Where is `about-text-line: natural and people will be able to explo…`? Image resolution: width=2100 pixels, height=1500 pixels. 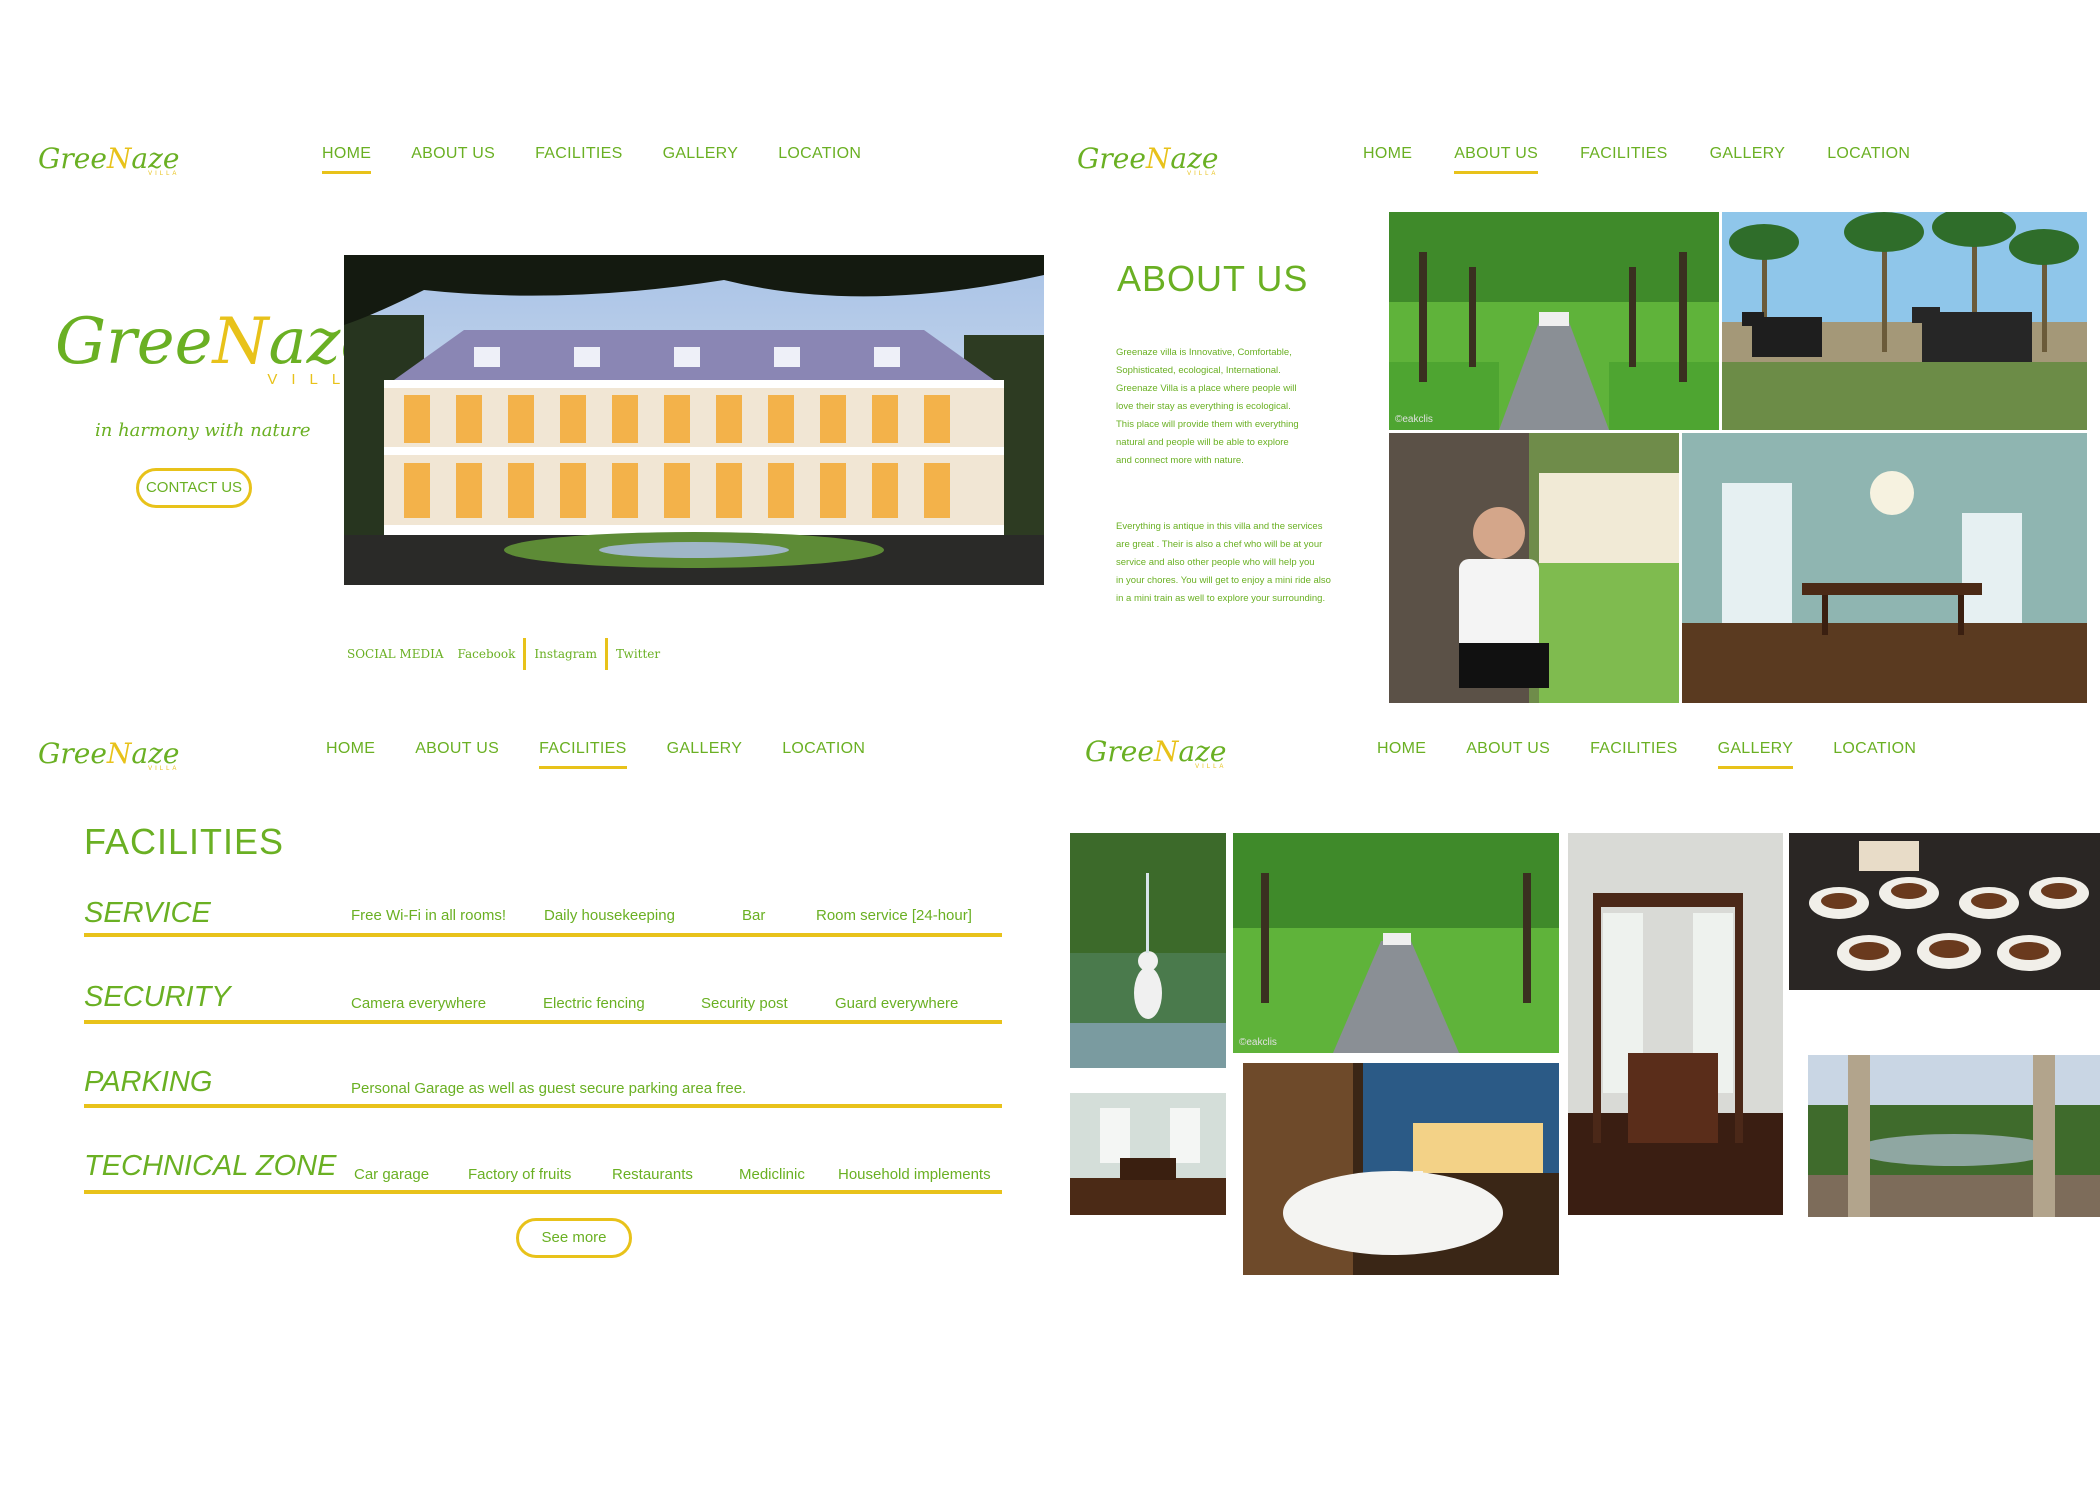
about-text-line: natural and people will be able to explo… is located at coordinates (1202, 442).